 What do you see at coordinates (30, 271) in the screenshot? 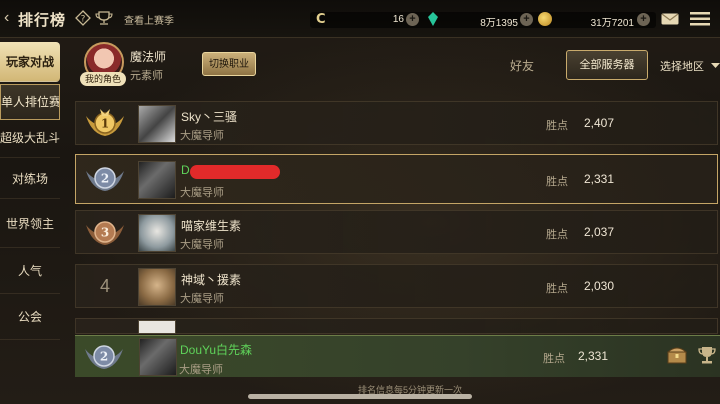
I see `sidebar-item-popularity: 人气` at bounding box center [30, 271].